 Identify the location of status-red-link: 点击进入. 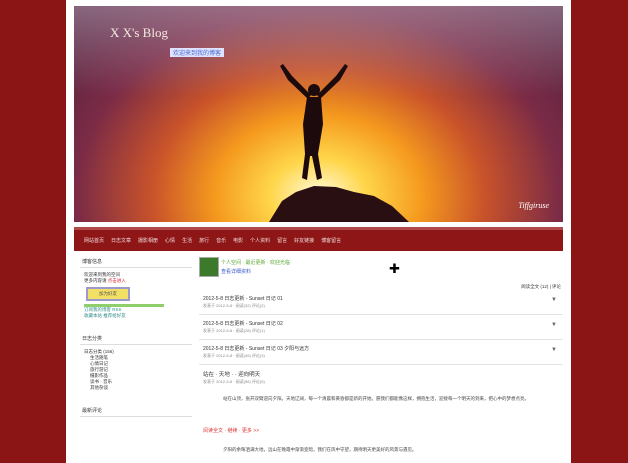
(117, 280).